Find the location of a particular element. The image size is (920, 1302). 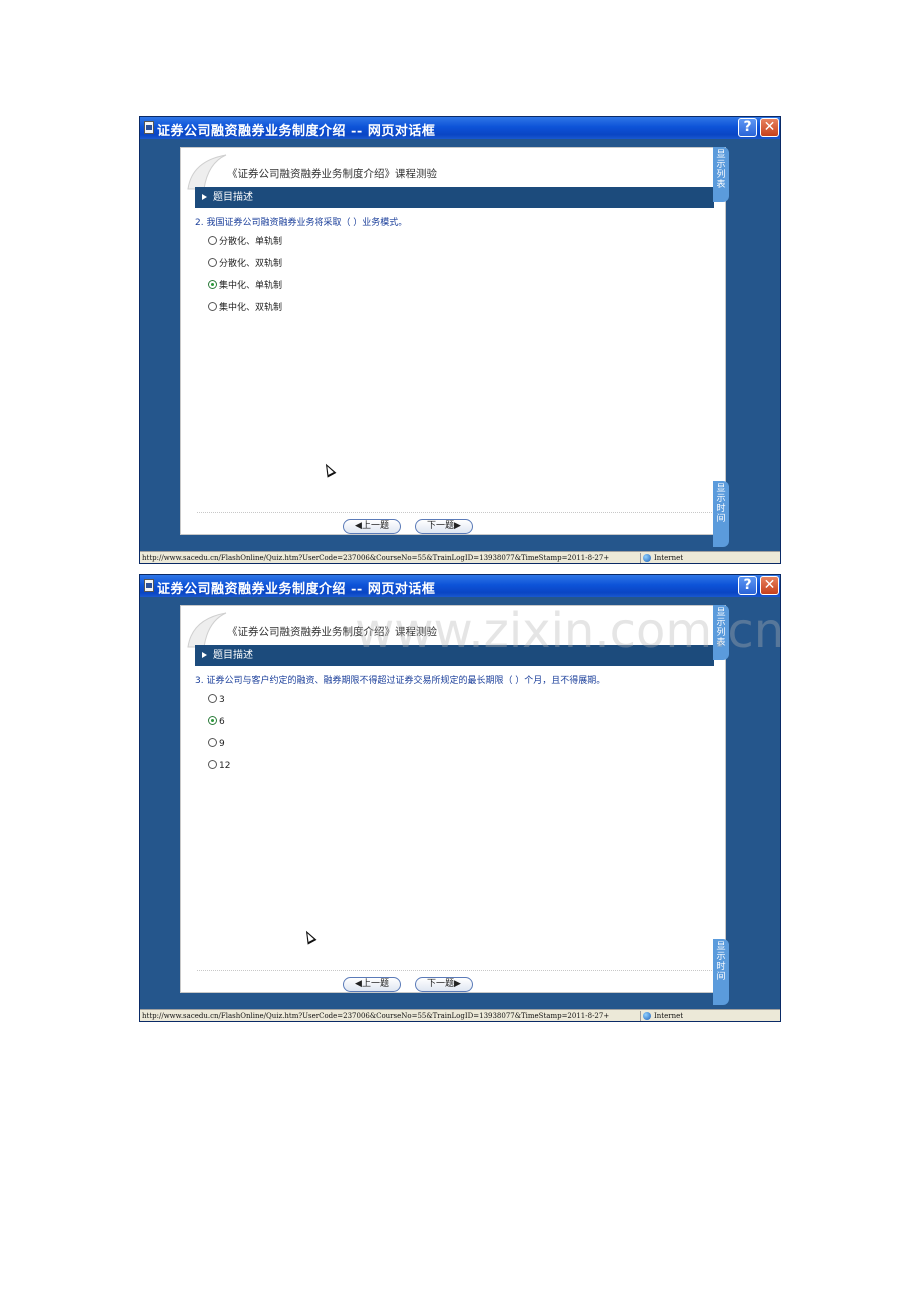

option-label: 集中化、单轨制 is located at coordinates (251, 286).